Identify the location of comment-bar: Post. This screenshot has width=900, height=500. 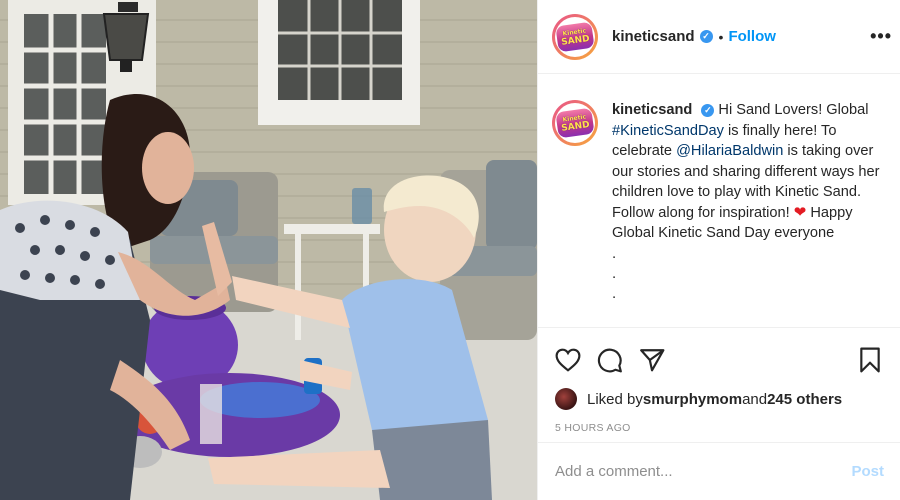
(719, 471).